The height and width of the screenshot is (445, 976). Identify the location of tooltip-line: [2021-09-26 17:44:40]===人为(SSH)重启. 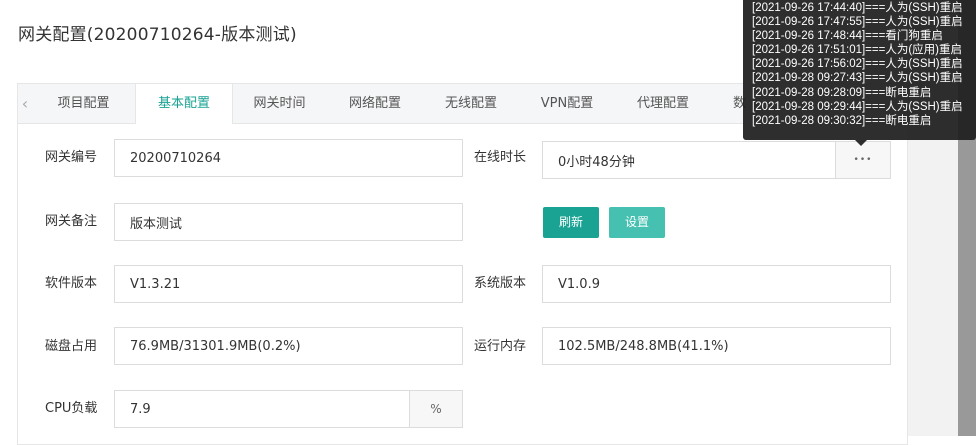
(857, 8).